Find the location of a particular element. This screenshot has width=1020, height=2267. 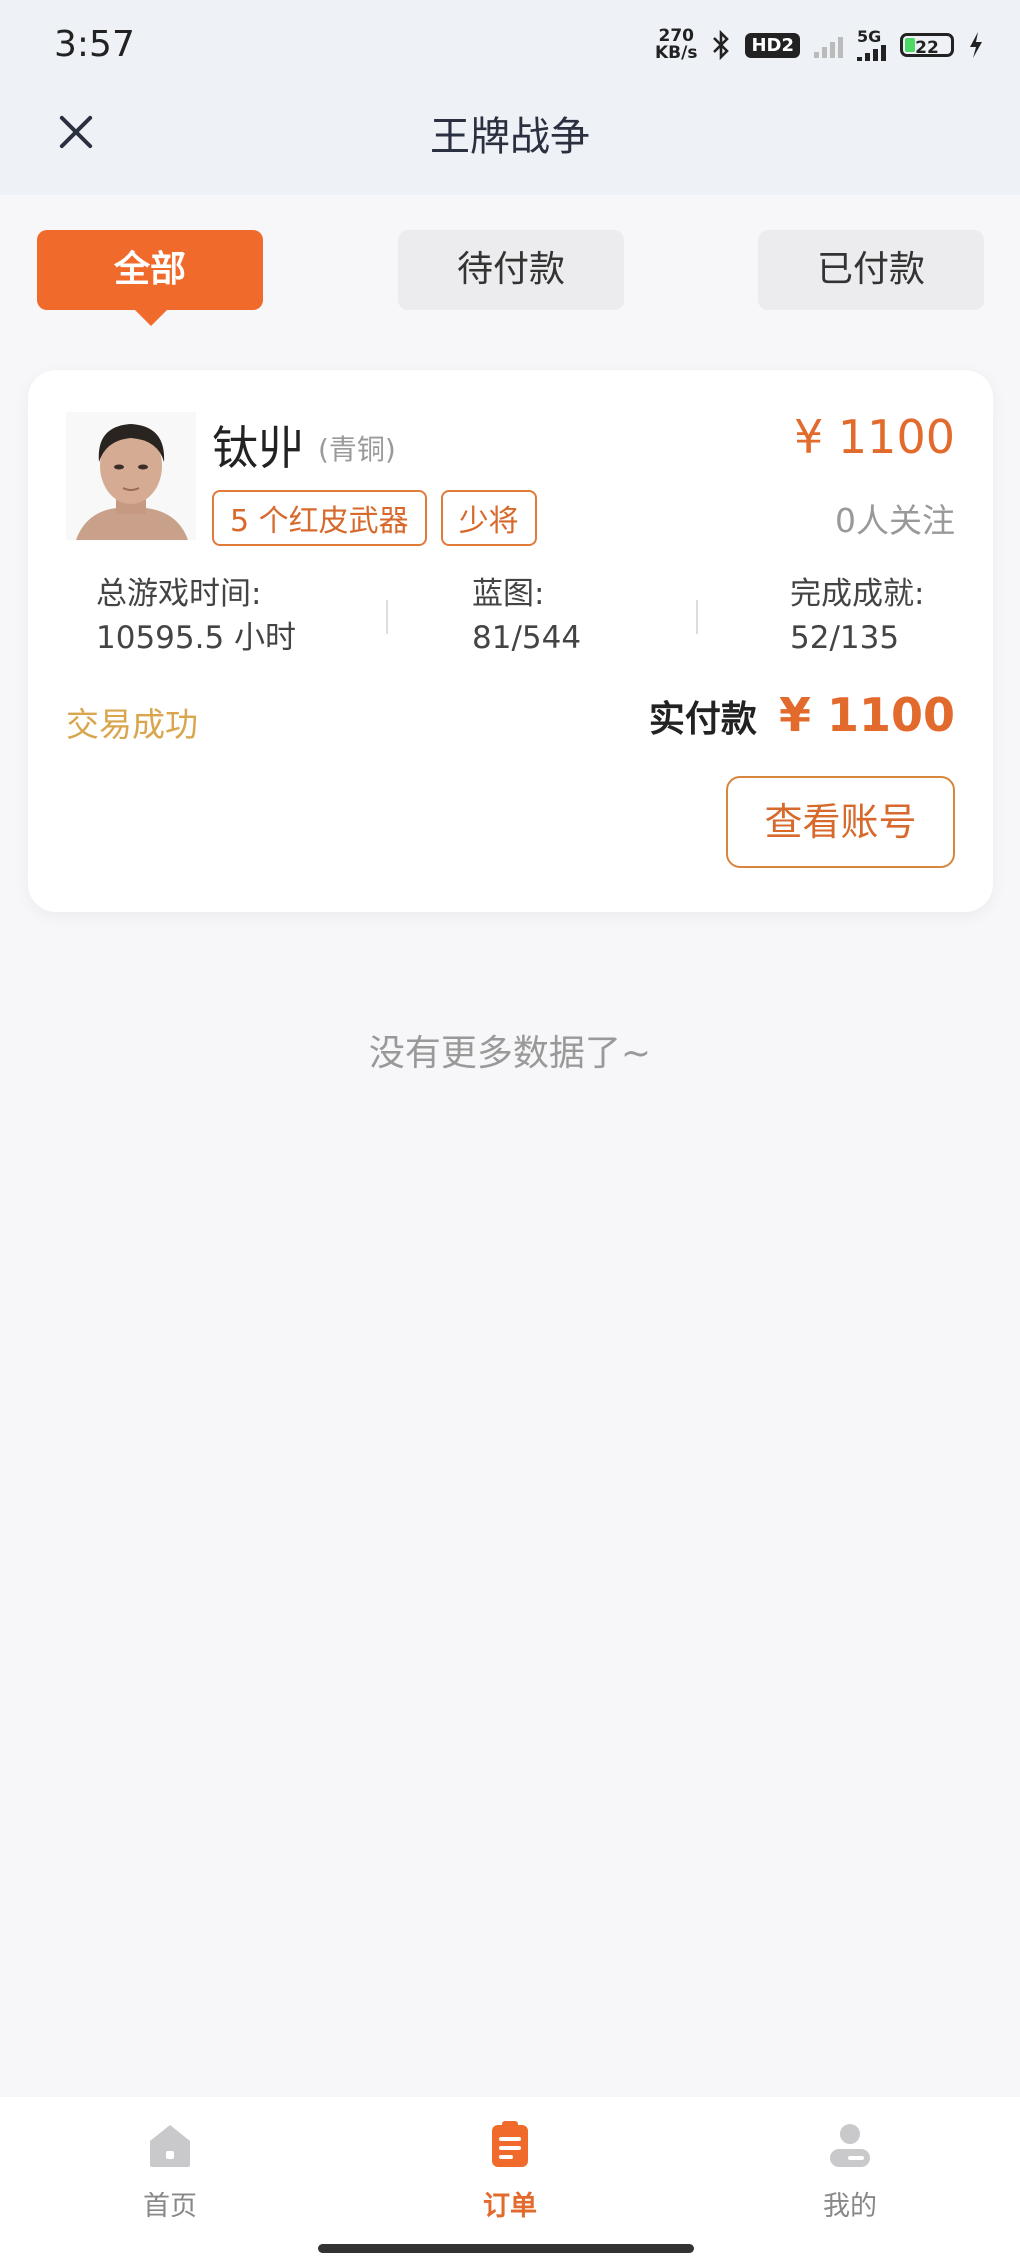

listing-price: ¥ 1100 is located at coordinates (874, 437).